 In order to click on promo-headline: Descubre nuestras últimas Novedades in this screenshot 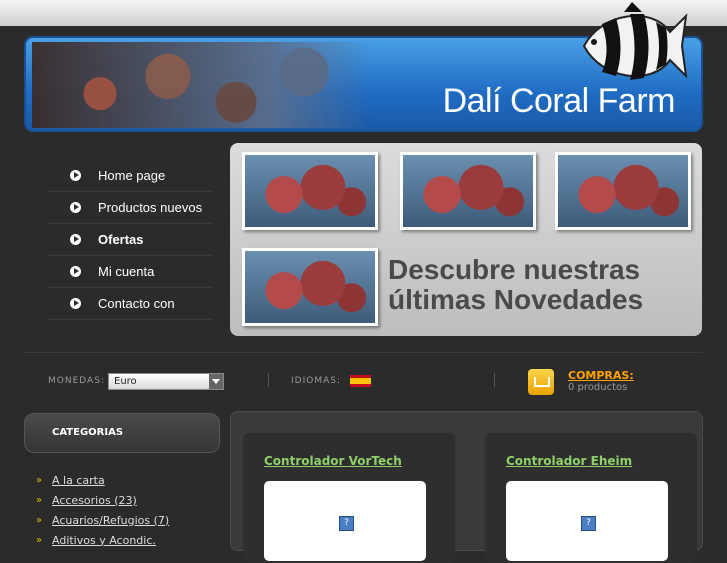, I will do `click(515, 285)`.